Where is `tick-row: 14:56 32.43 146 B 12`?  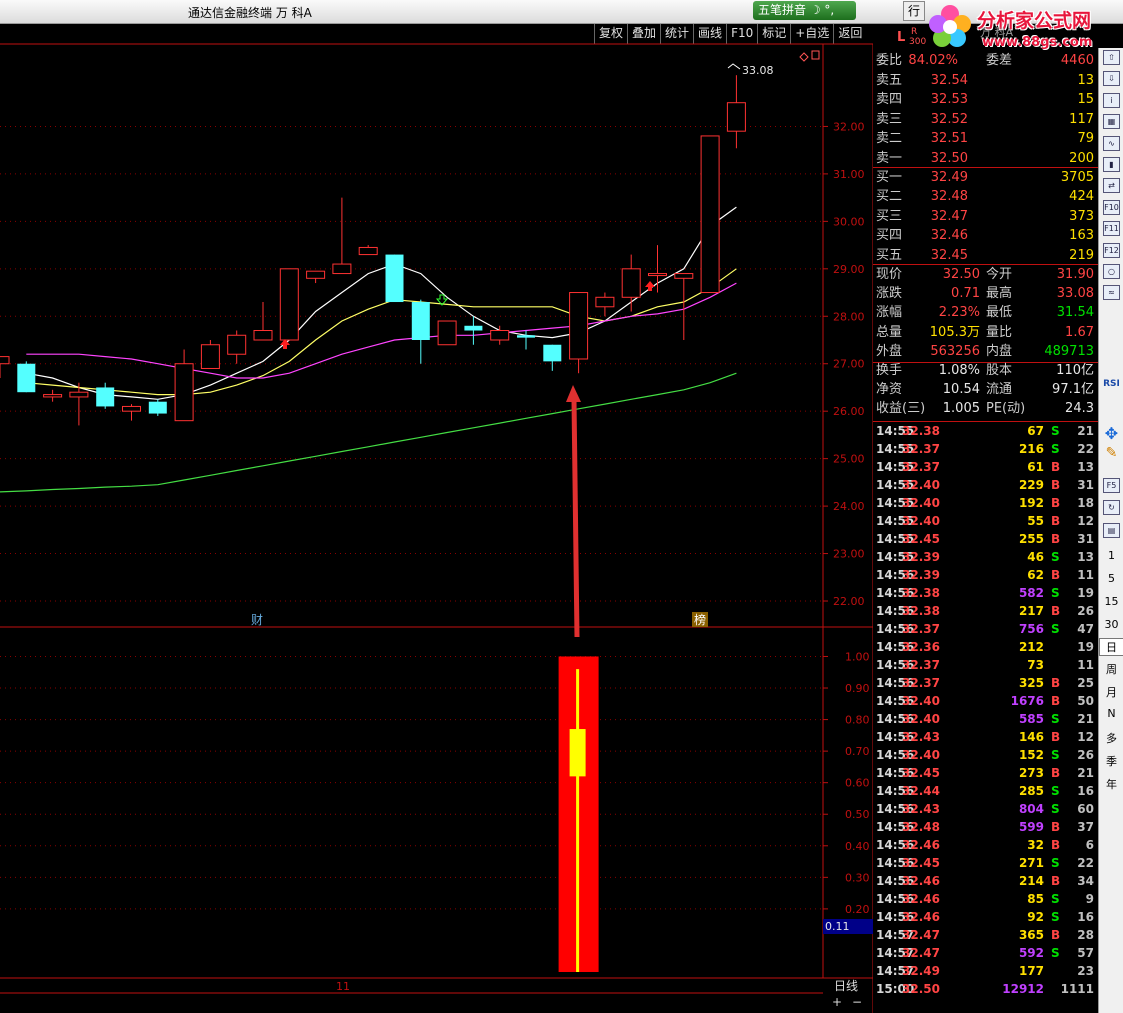 tick-row: 14:56 32.43 146 B 12 is located at coordinates (985, 737).